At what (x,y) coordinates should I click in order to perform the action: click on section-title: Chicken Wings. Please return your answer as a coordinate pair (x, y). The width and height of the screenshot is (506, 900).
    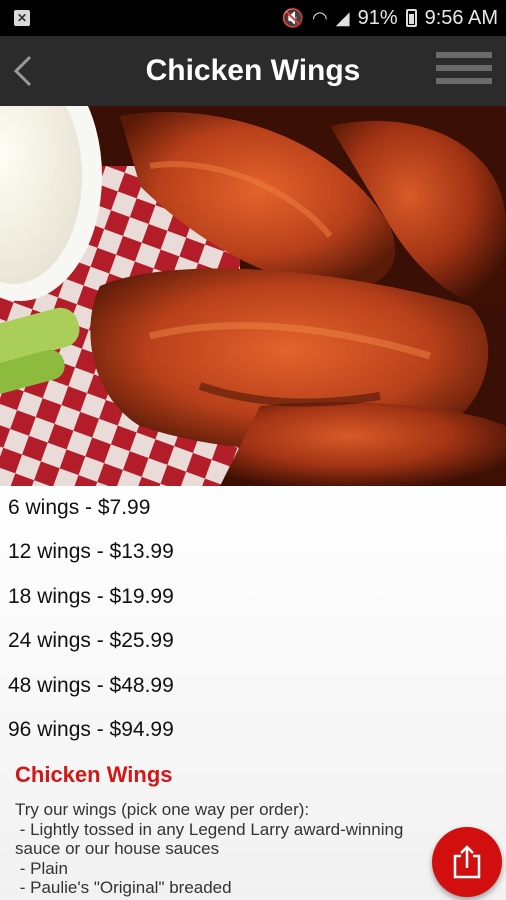
    Looking at the image, I should click on (94, 774).